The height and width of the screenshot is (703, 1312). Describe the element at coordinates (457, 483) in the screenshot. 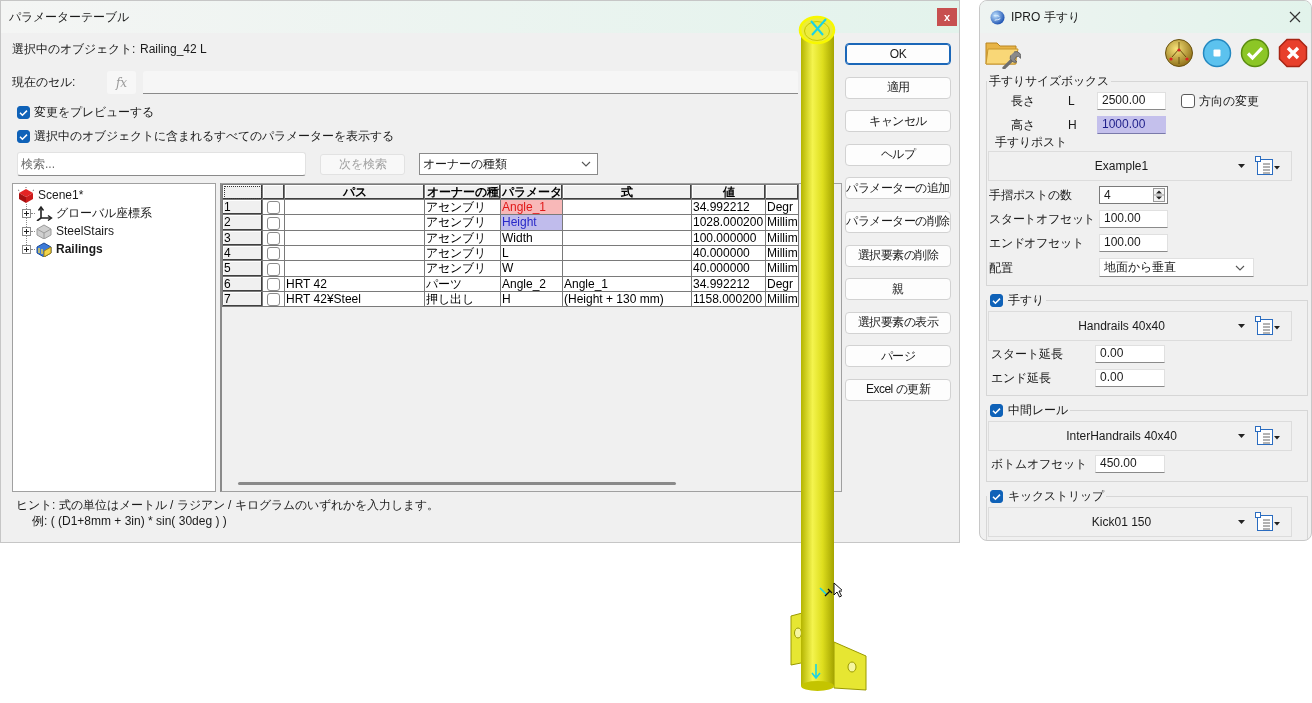

I see `scrollbar-thumb` at that location.